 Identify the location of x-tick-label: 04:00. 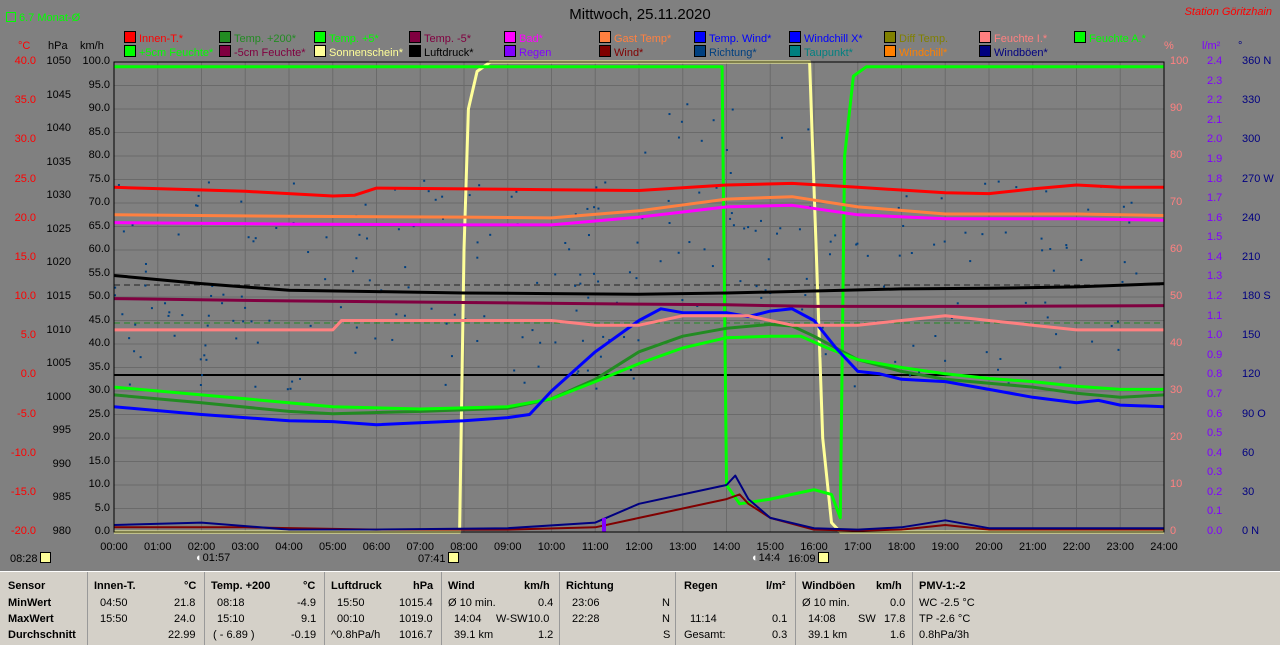
(289, 547).